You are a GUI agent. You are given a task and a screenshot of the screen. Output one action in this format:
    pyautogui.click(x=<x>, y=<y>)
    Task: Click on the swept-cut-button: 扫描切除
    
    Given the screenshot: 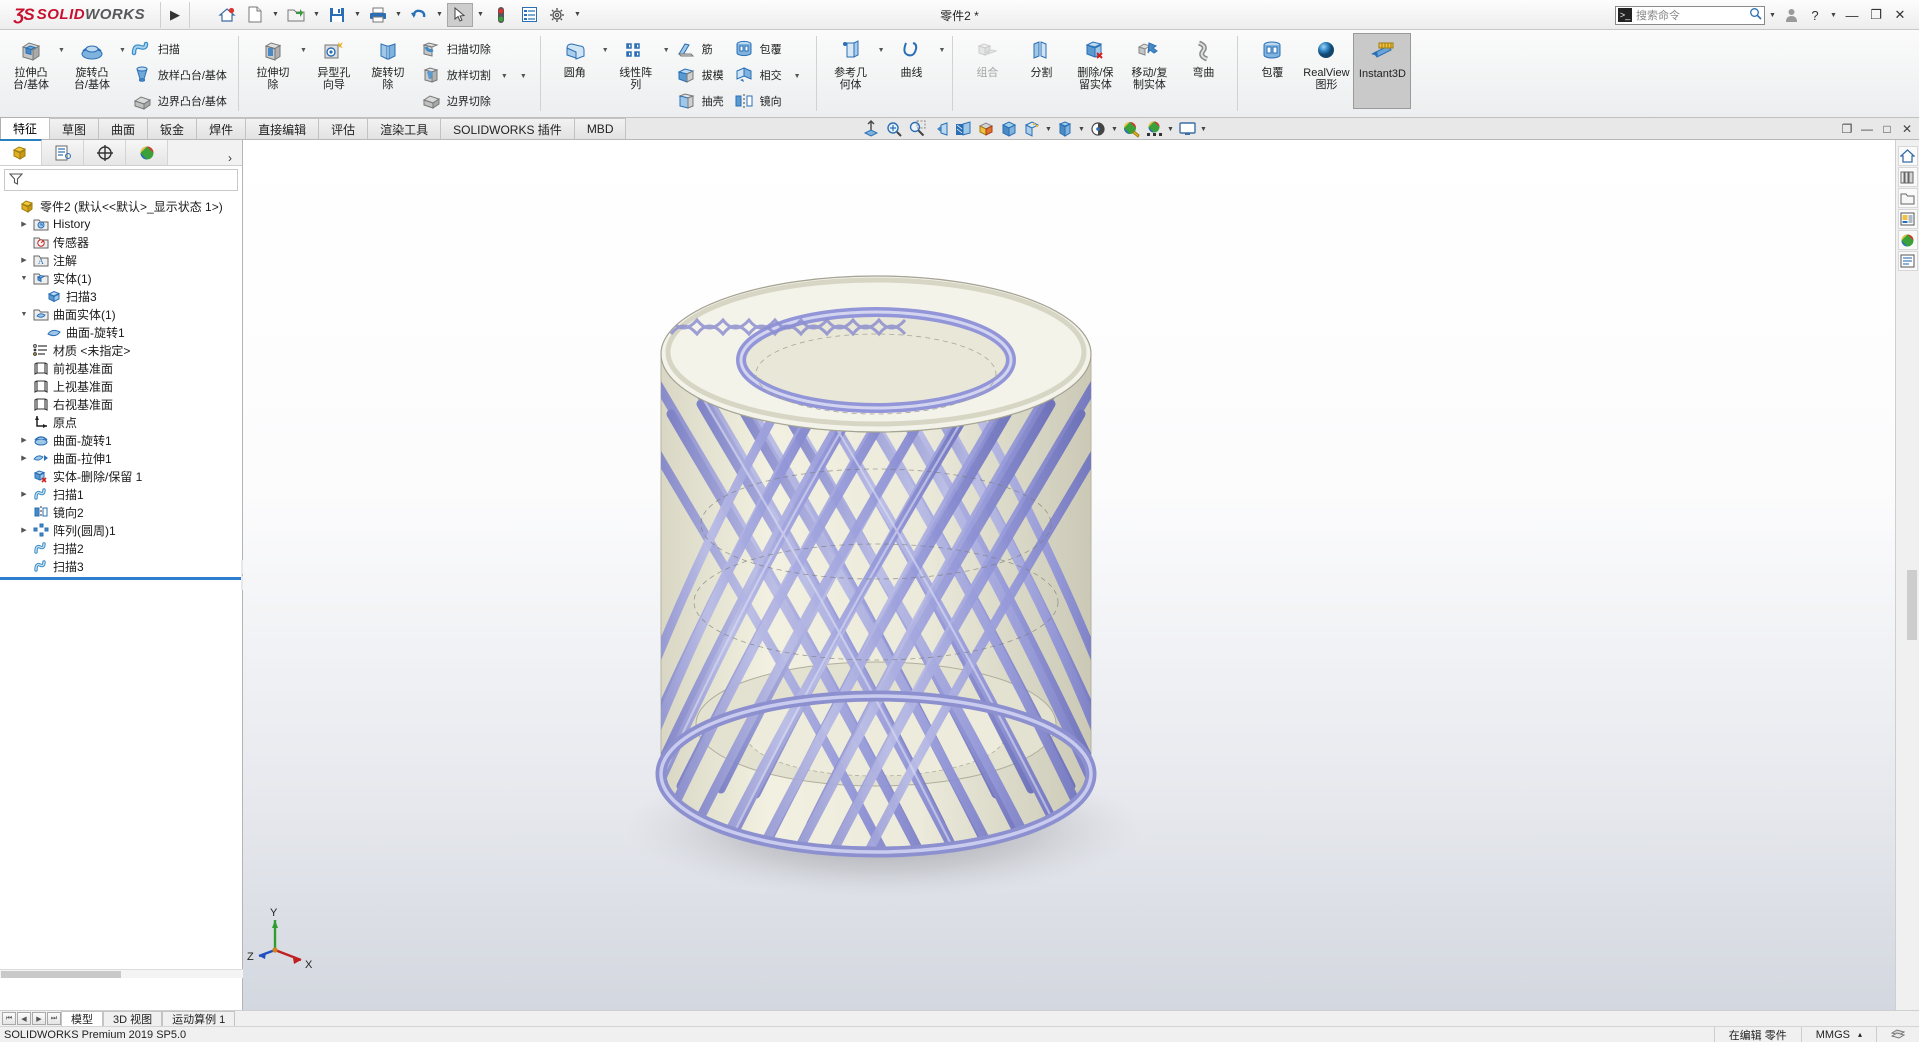 What is the action you would take?
    pyautogui.click(x=455, y=49)
    